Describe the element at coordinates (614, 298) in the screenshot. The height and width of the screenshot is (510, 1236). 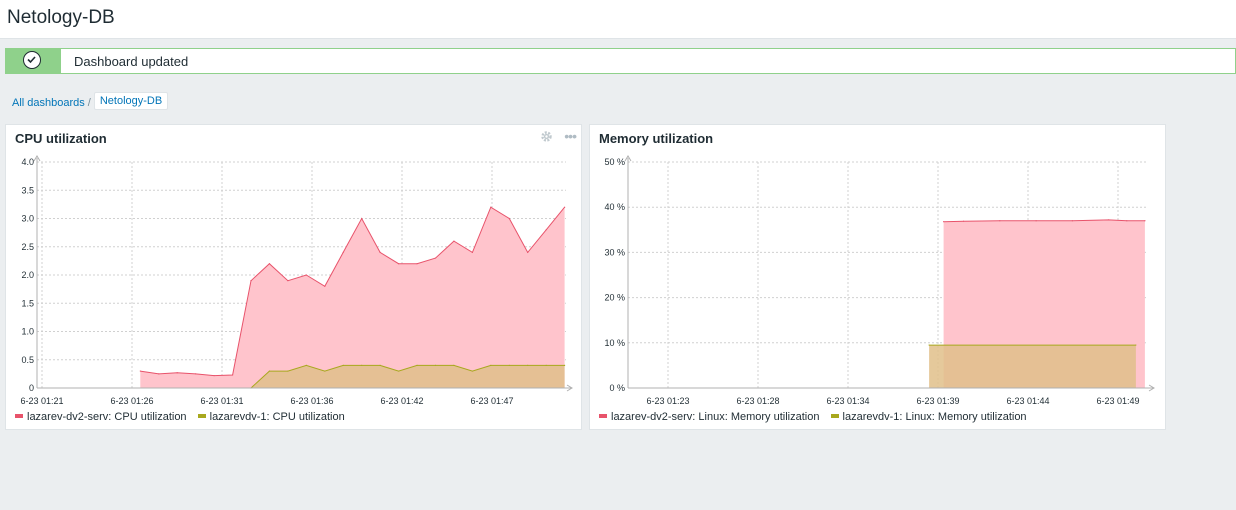
I see `y-tick-label: 20 %` at that location.